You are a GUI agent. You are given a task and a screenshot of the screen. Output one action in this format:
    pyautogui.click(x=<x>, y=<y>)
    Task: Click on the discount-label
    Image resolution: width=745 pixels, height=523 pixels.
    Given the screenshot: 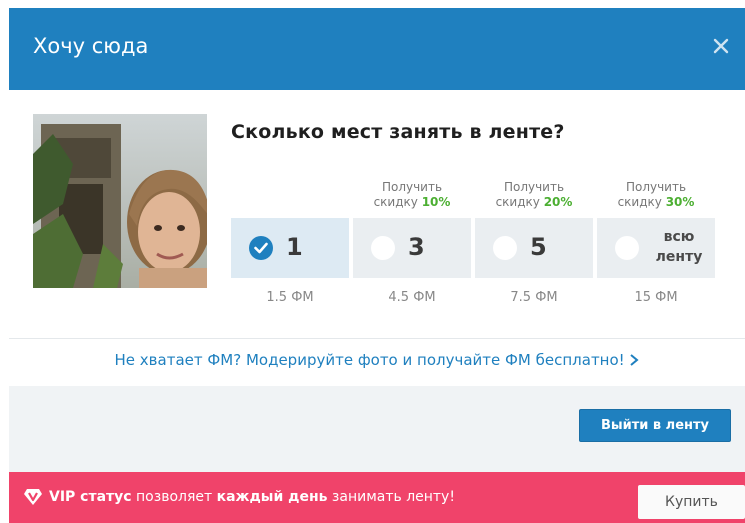 What is the action you would take?
    pyautogui.click(x=290, y=199)
    